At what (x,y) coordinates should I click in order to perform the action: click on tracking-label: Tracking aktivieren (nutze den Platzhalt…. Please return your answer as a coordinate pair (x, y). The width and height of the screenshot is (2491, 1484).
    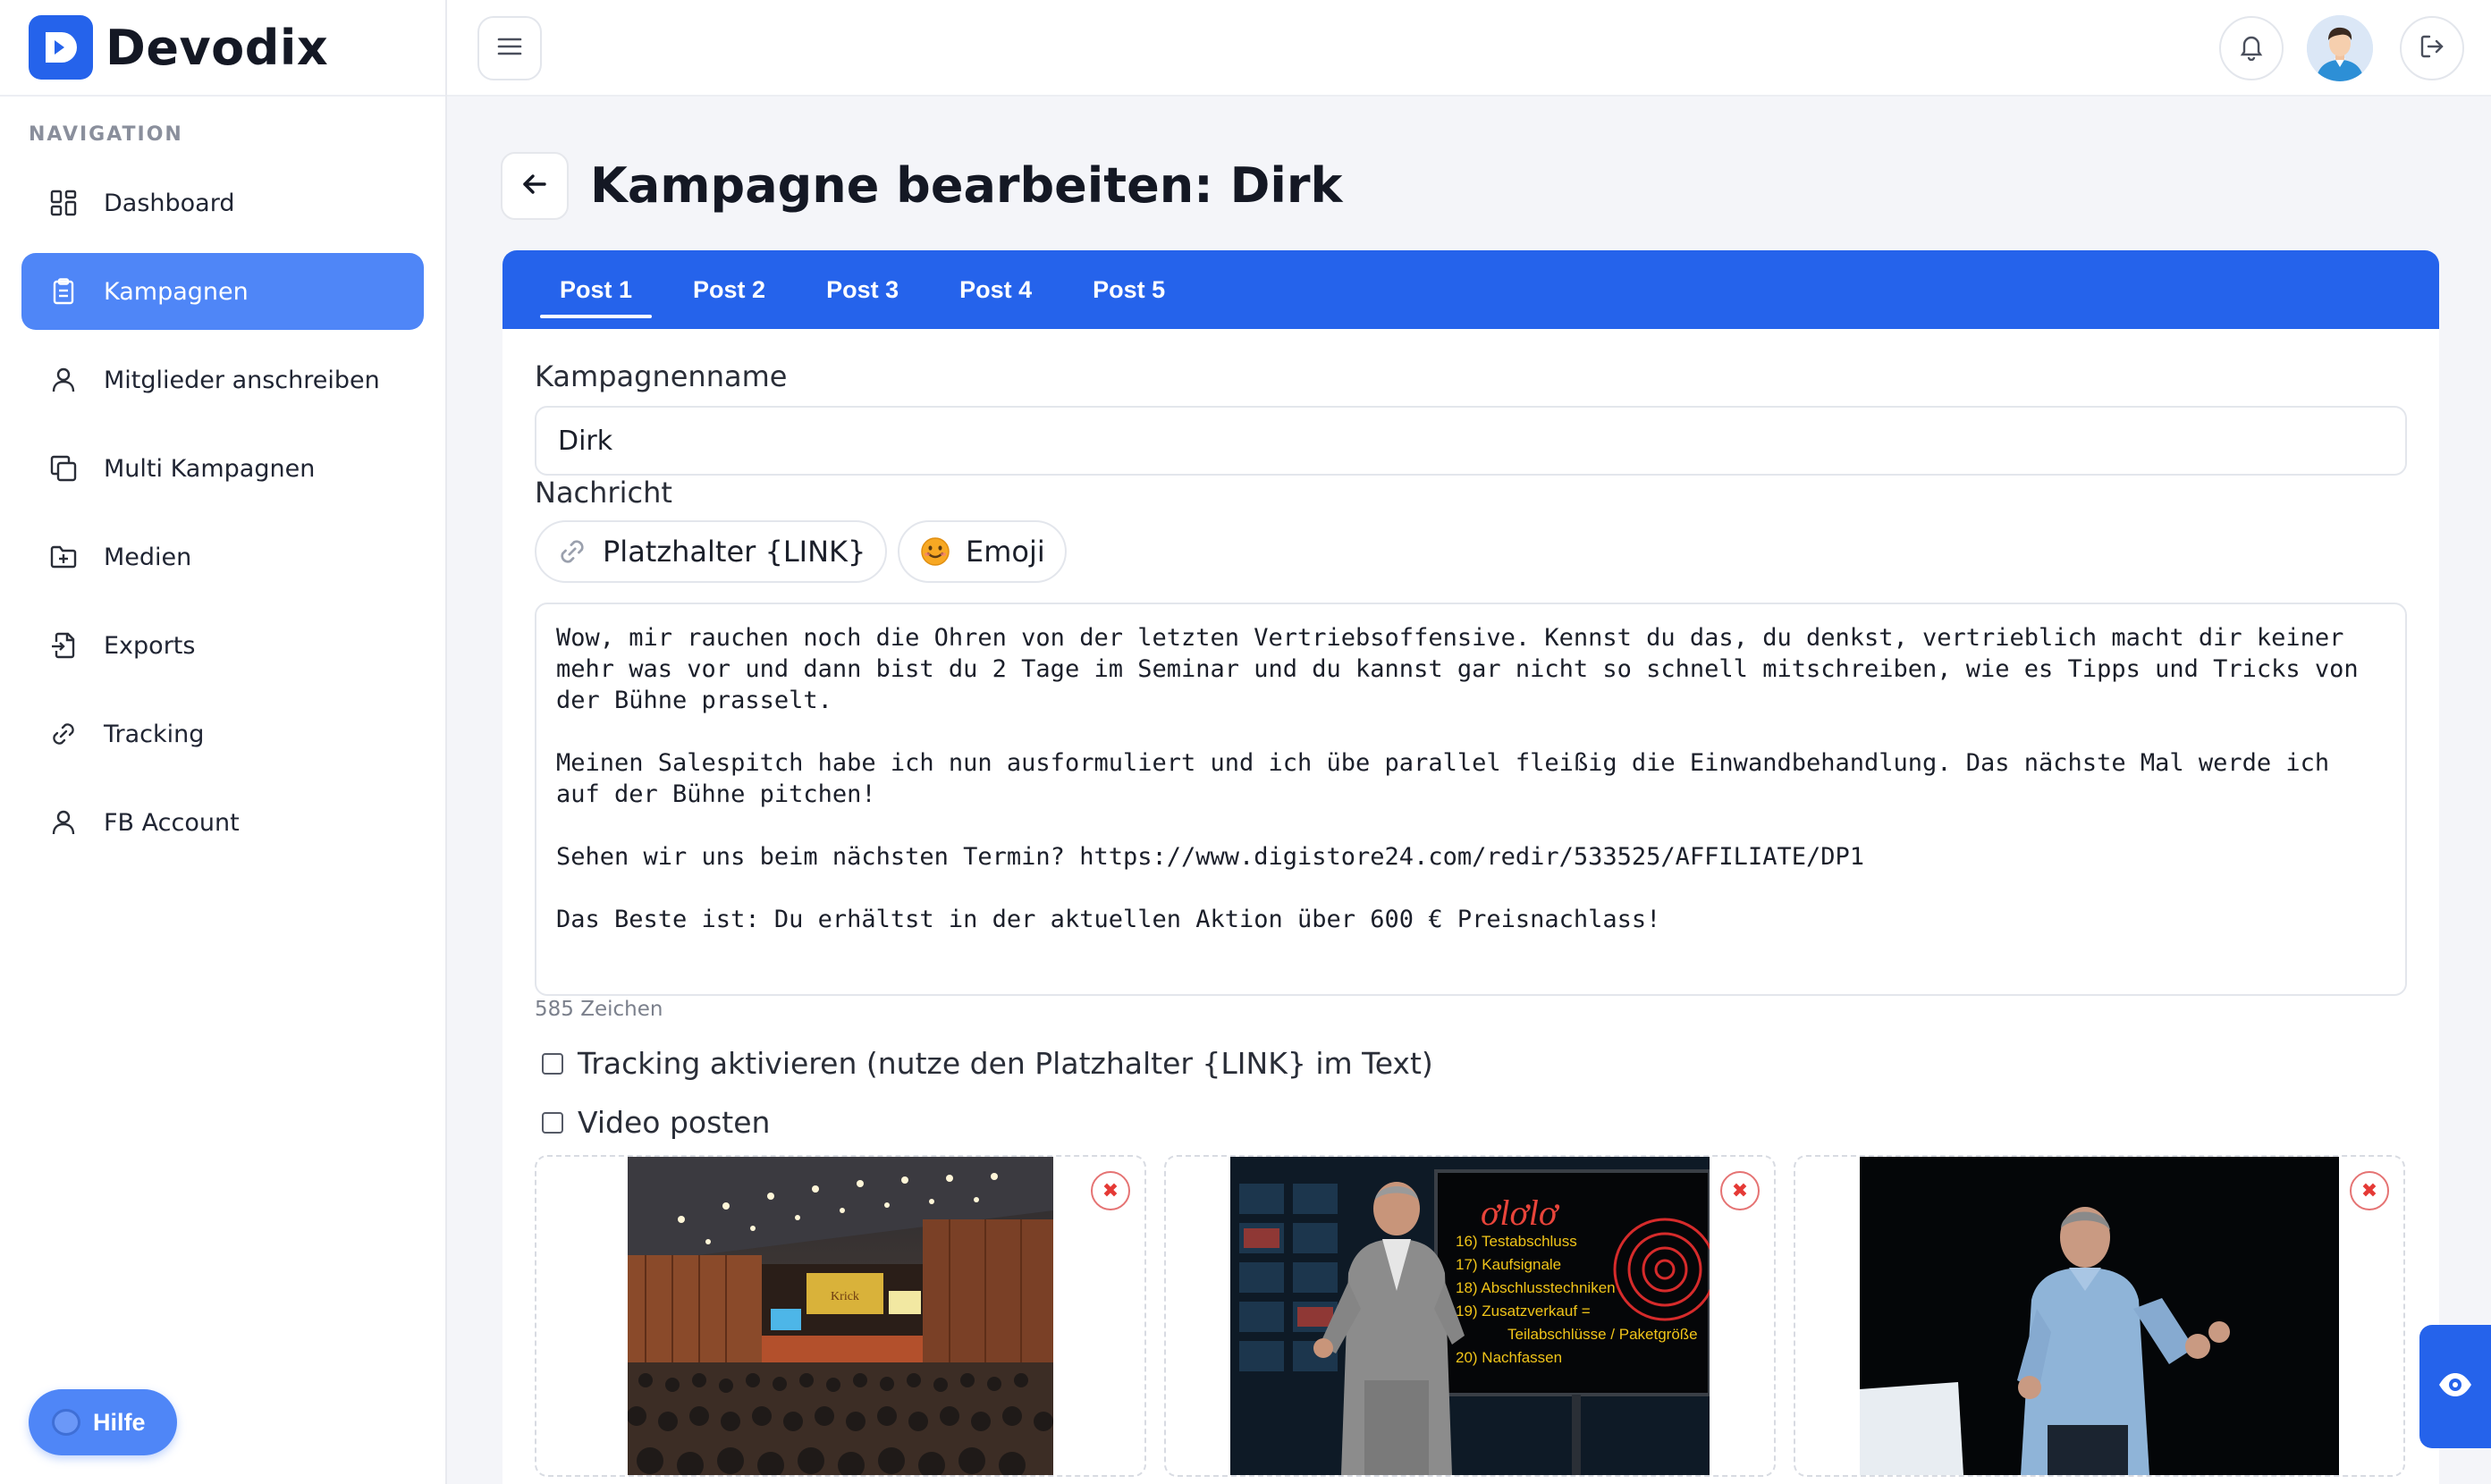
    Looking at the image, I should click on (1006, 1063).